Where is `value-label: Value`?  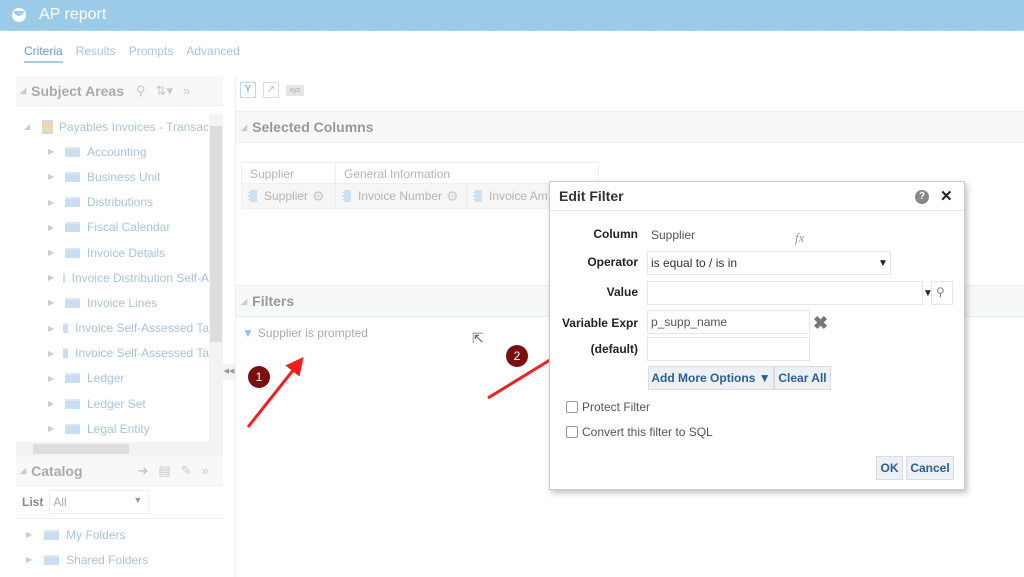
value-label: Value is located at coordinates (622, 292).